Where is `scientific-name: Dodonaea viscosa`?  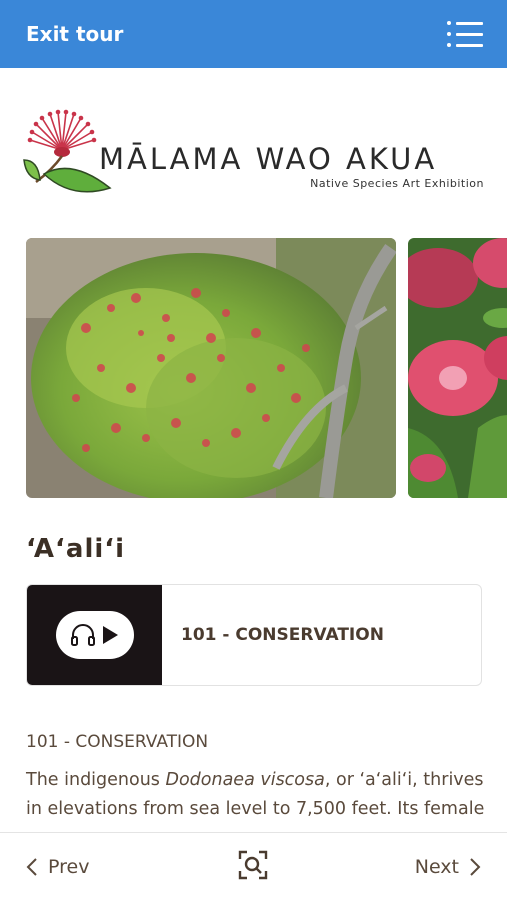
scientific-name: Dodonaea viscosa is located at coordinates (245, 780).